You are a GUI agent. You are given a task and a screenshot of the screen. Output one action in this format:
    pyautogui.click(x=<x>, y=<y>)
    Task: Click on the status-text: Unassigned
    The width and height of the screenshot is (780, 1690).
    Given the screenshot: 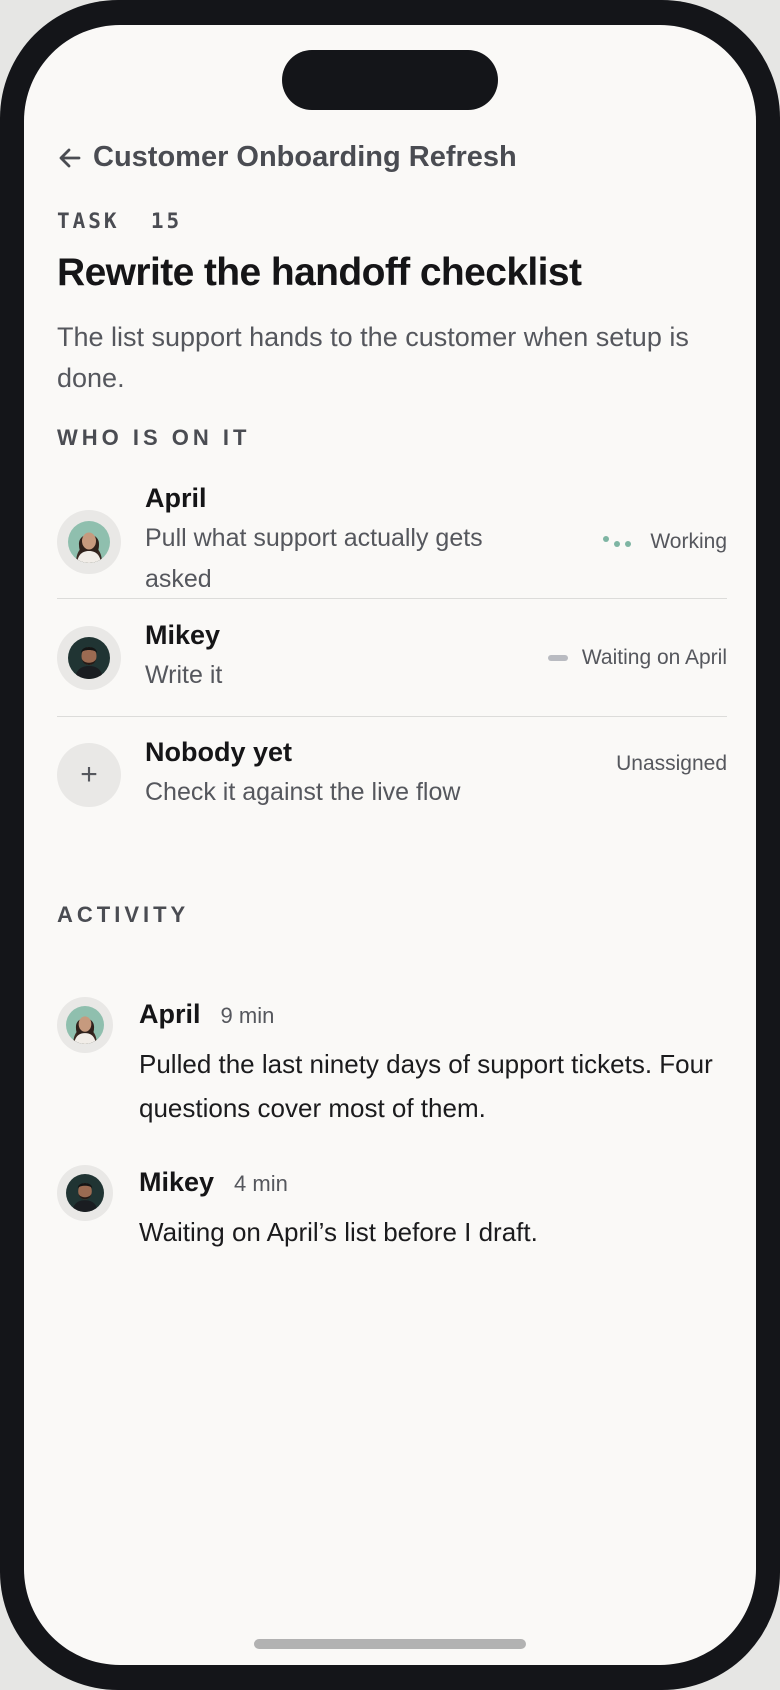 What is the action you would take?
    pyautogui.click(x=671, y=763)
    